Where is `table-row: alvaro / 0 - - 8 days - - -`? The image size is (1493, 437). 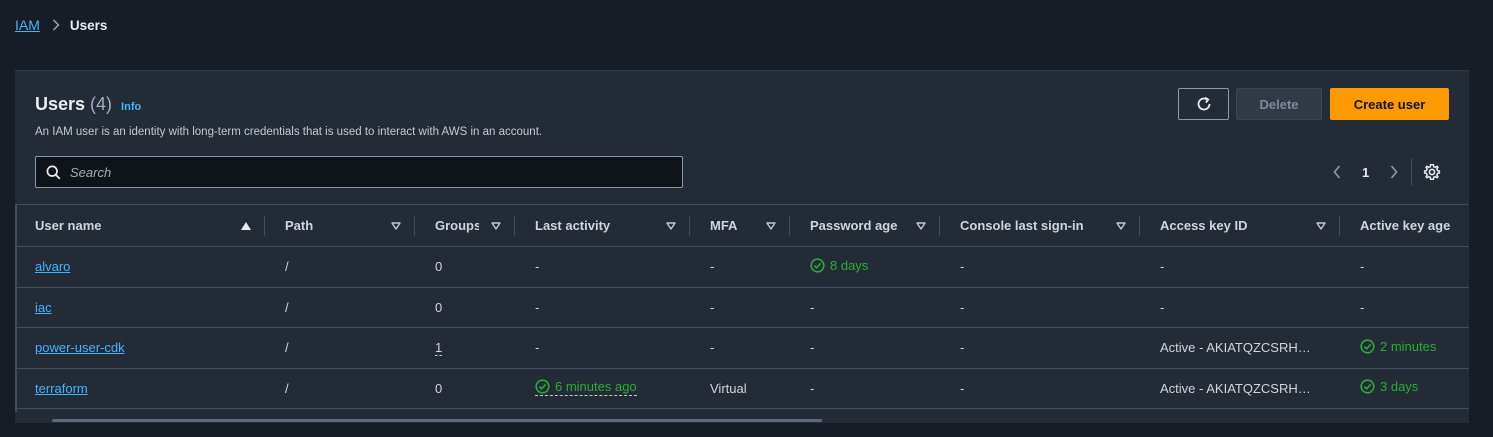 table-row: alvaro / 0 - - 8 days - - - is located at coordinates (742, 267).